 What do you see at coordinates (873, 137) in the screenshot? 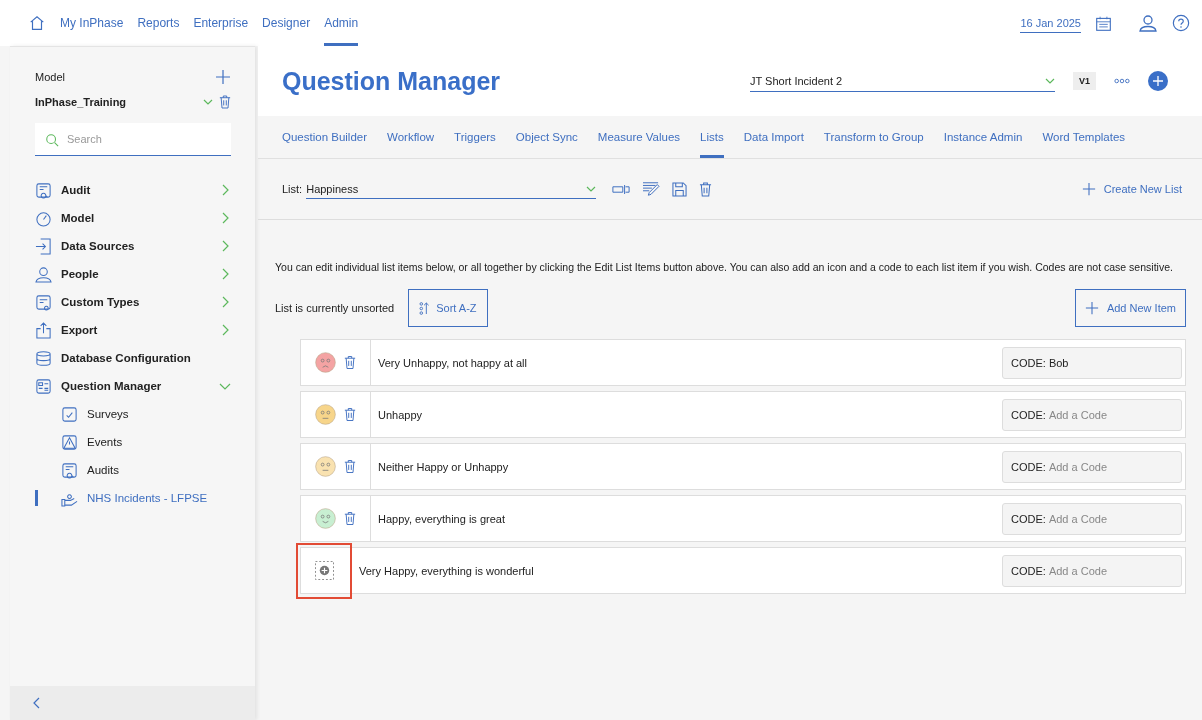
I see `tab: Transform to Group` at bounding box center [873, 137].